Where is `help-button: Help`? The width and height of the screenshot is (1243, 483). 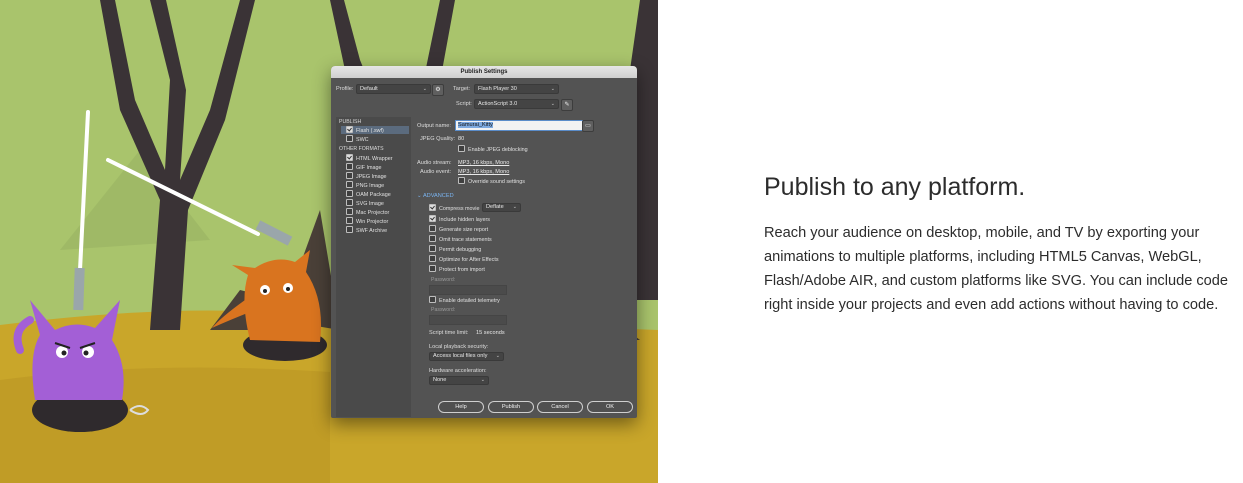 help-button: Help is located at coordinates (461, 407).